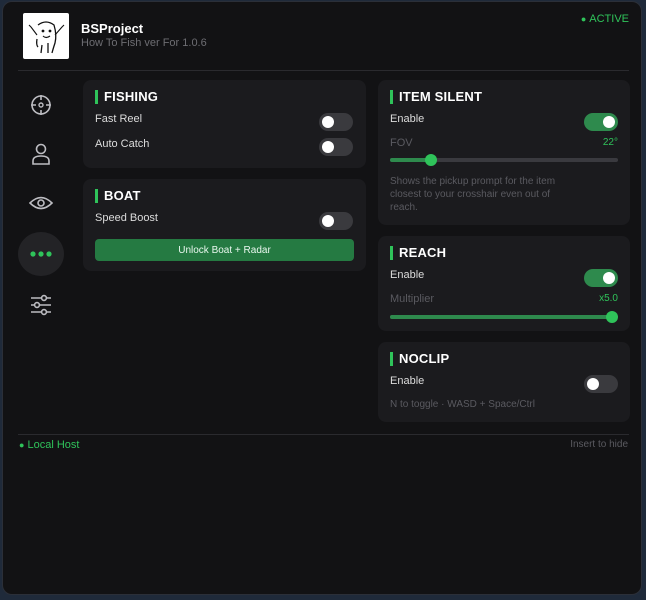 The height and width of the screenshot is (600, 646). I want to click on item-silent-enable-toggle, so click(601, 122).